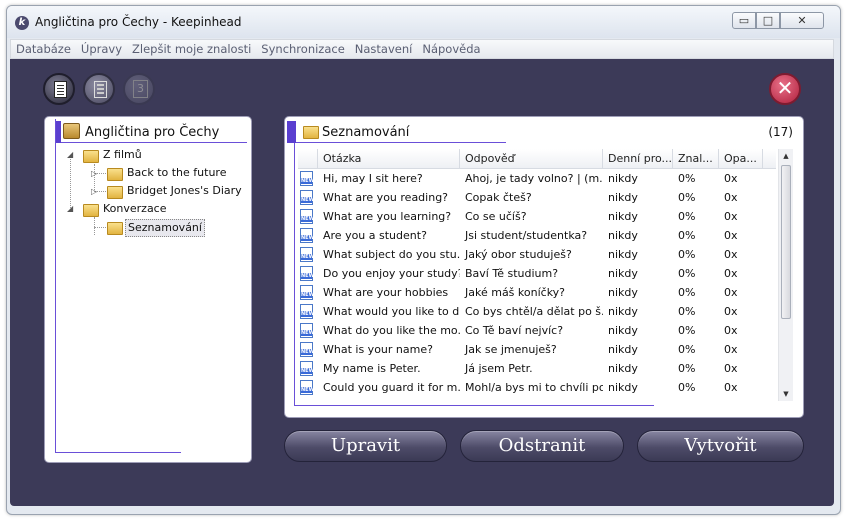 The image size is (847, 519). What do you see at coordinates (512, 273) in the screenshot?
I see `answer-cell: Baví Tě studium?` at bounding box center [512, 273].